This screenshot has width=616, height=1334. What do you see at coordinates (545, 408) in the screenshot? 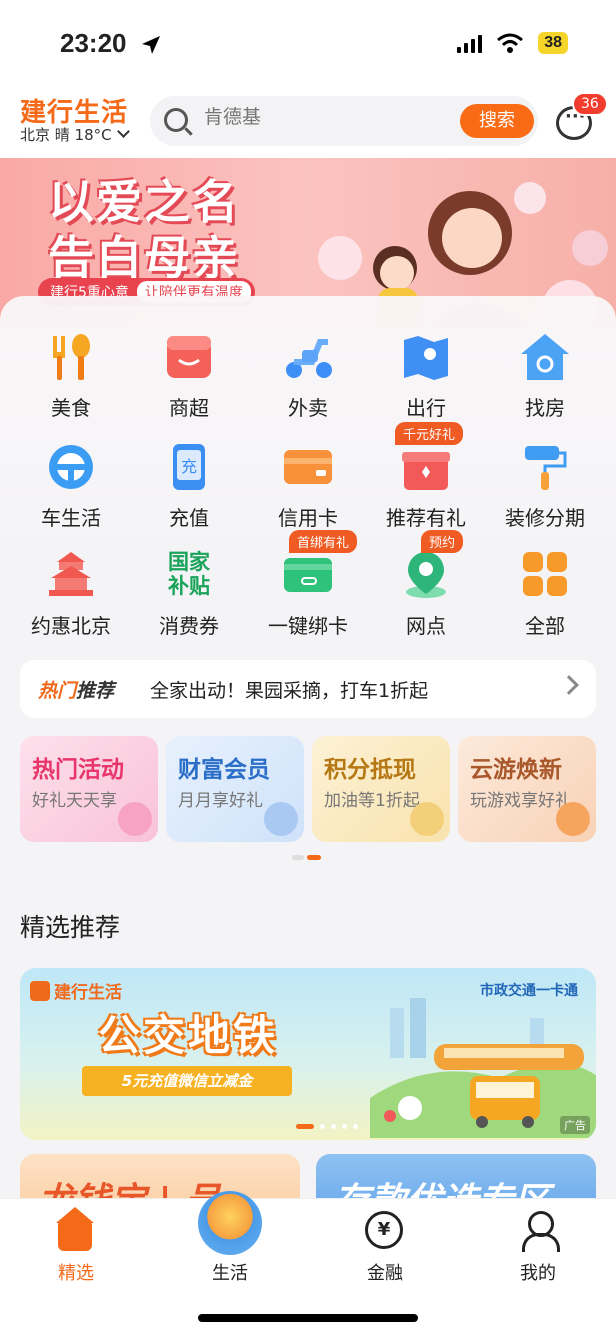
I see `grid-label: 找房` at bounding box center [545, 408].